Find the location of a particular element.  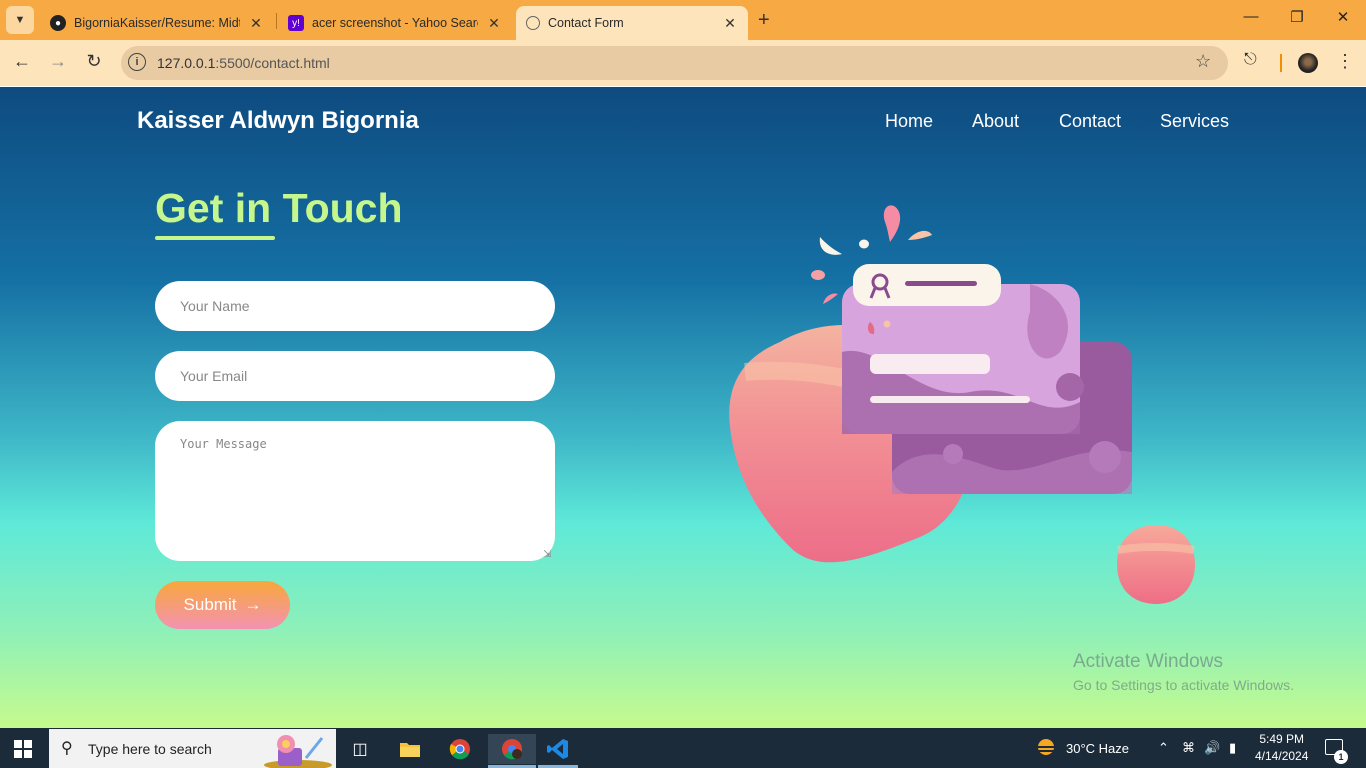

url-host: 127.0.0.1 is located at coordinates (186, 63).